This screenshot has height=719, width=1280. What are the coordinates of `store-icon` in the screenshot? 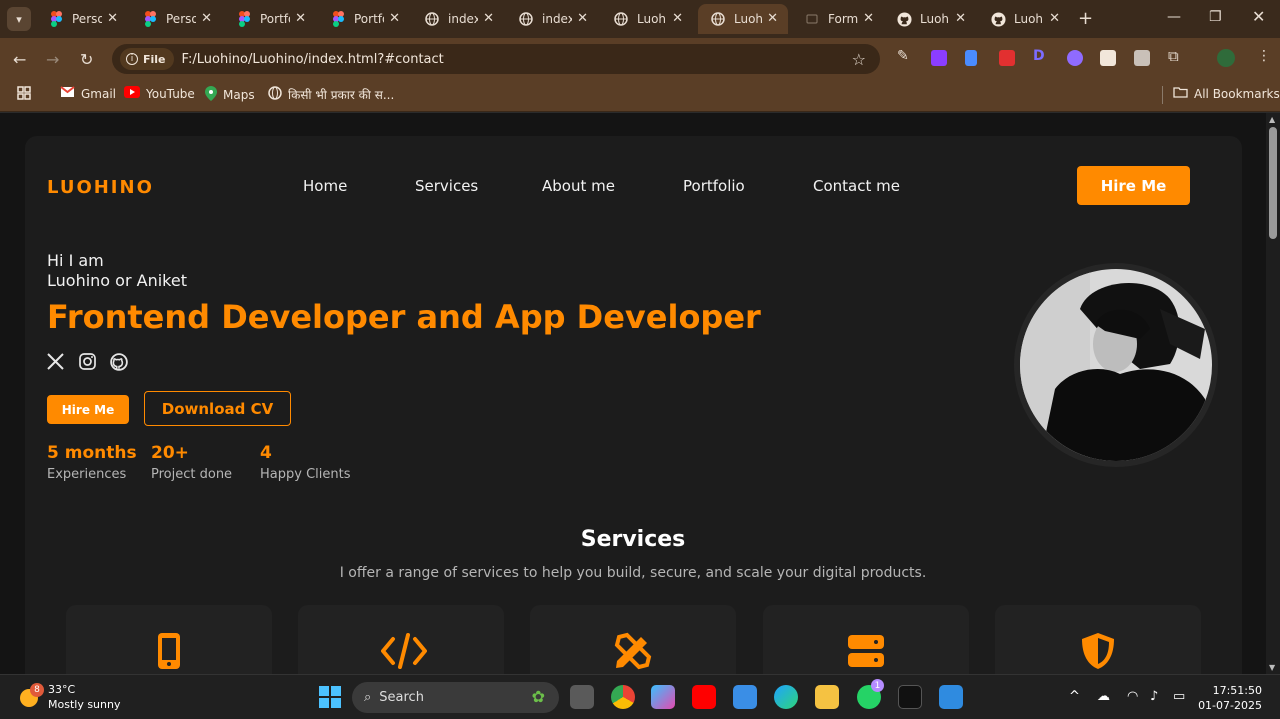 It's located at (745, 697).